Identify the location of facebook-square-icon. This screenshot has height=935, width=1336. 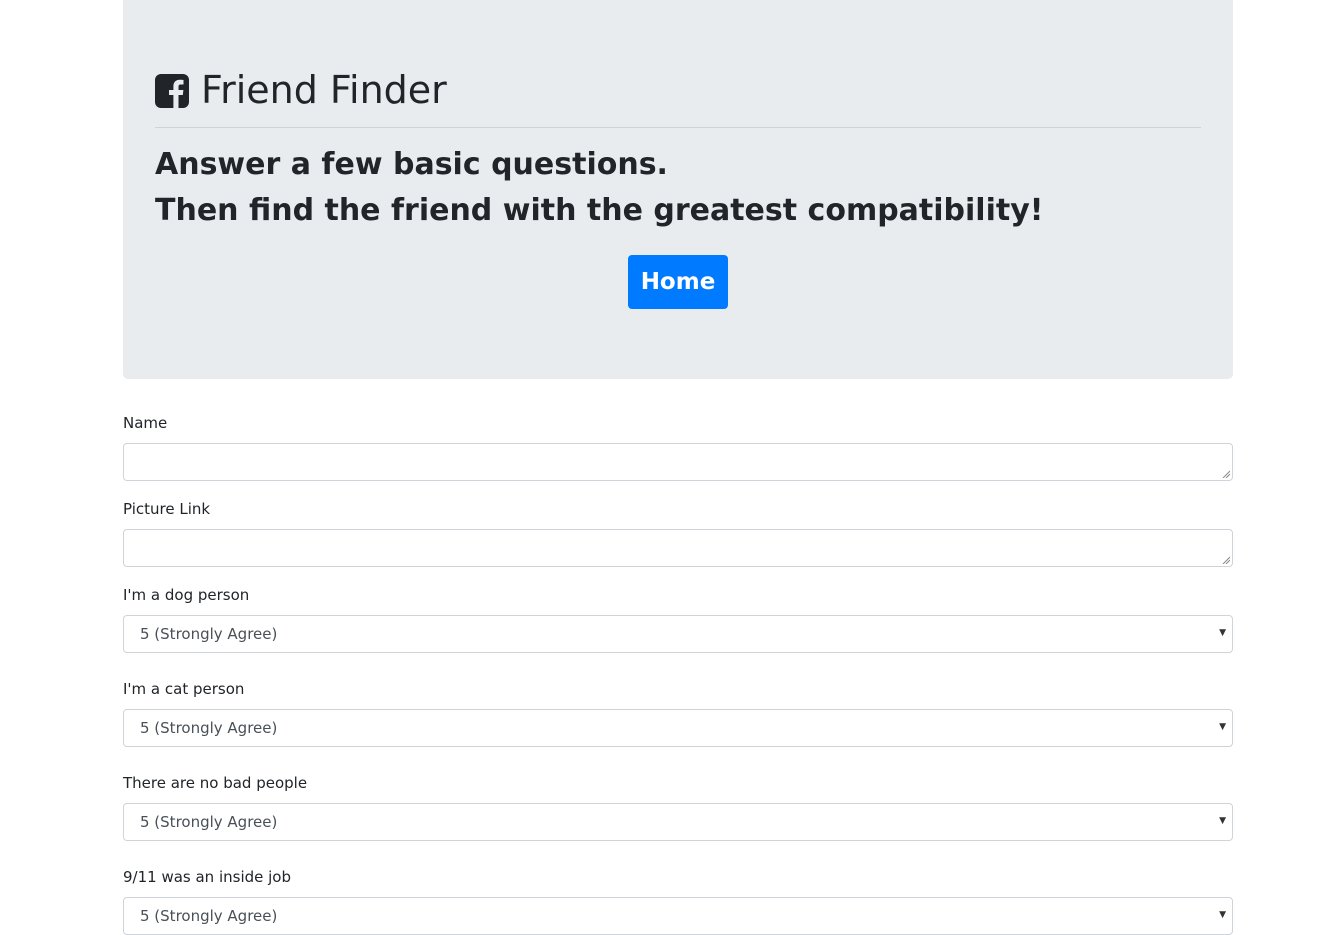
(172, 91).